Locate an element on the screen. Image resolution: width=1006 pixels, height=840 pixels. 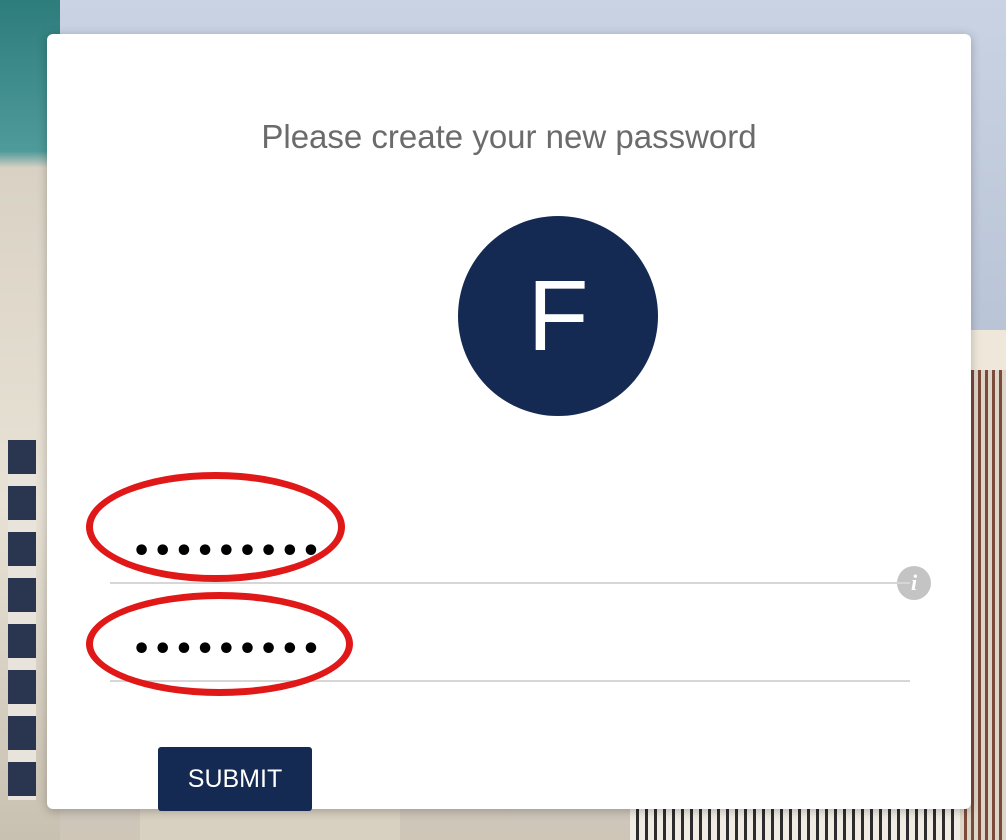
confirm-password-input is located at coordinates (482, 649).